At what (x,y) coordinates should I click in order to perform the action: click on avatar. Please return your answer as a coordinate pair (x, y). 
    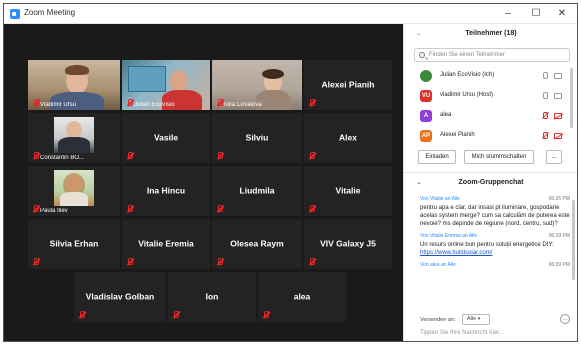
    Looking at the image, I should click on (426, 76).